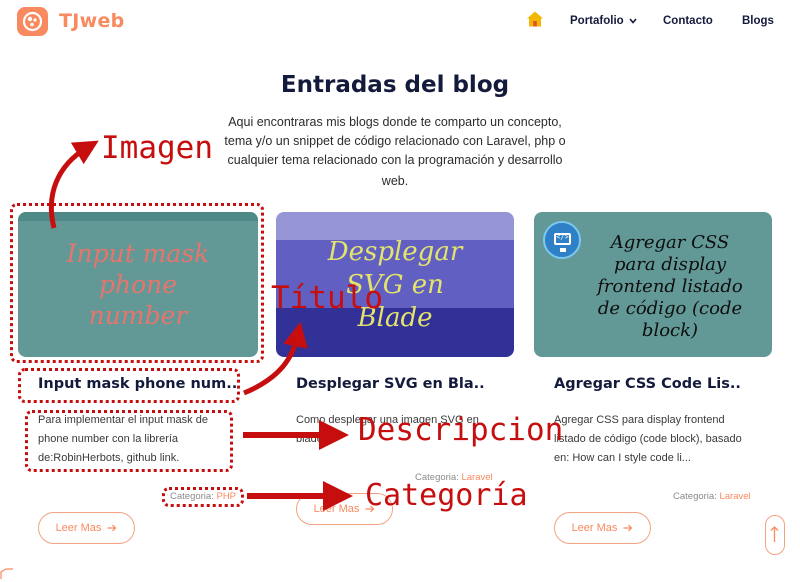 This screenshot has width=800, height=582. Describe the element at coordinates (327, 298) in the screenshot. I see `annotation-label-titulo: Título` at that location.